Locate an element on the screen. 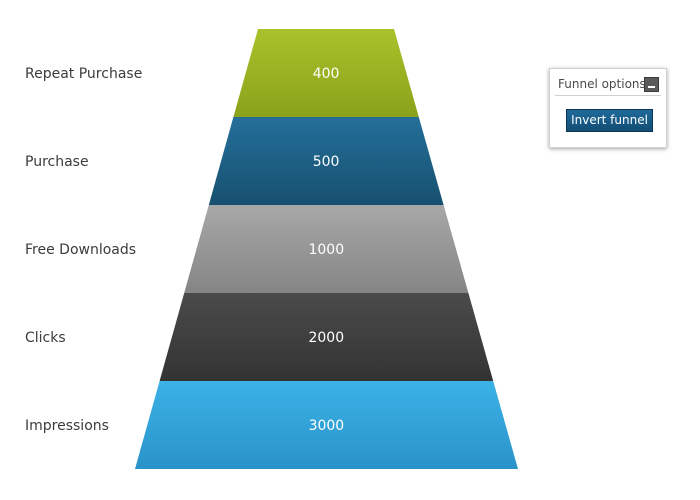  funnel-options-title: Funnel options is located at coordinates (602, 84).